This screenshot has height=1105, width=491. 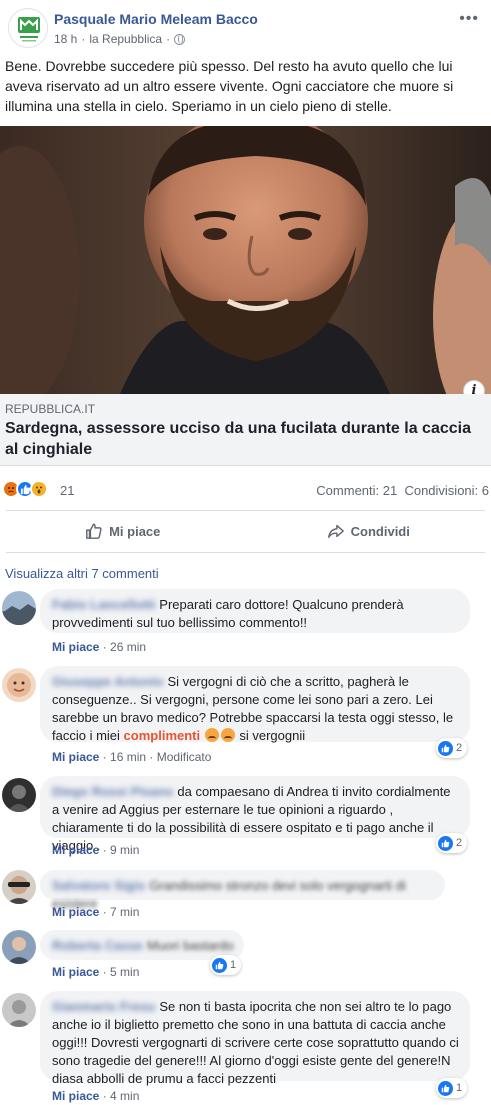 I want to click on comment-meta: Mi piace · 7 min, so click(x=96, y=912).